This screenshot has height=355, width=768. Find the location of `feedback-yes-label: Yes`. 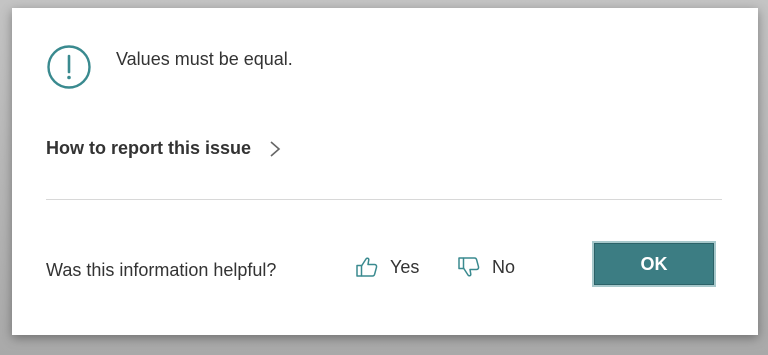

feedback-yes-label: Yes is located at coordinates (405, 266).